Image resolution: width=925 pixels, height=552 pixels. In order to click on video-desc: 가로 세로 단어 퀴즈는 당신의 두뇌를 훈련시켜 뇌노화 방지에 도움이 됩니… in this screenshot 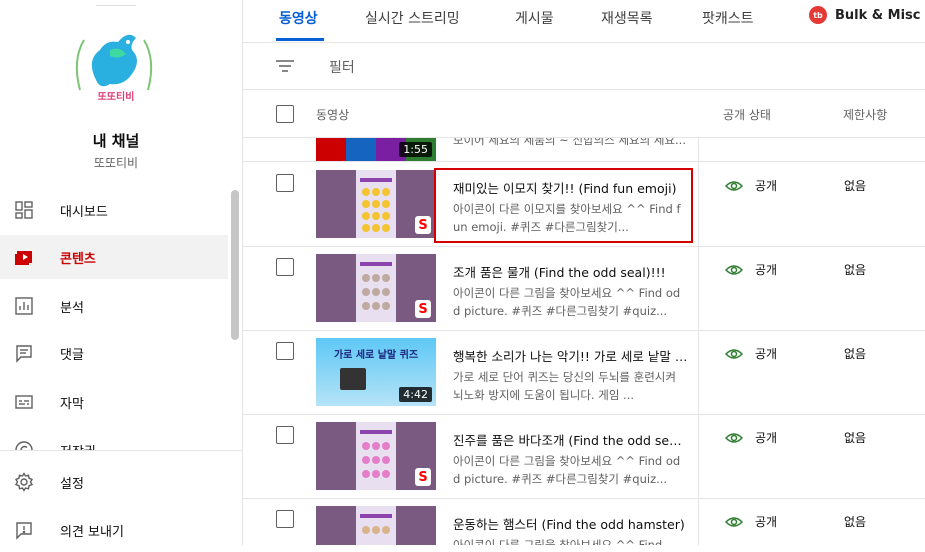, I will do `click(564, 386)`.